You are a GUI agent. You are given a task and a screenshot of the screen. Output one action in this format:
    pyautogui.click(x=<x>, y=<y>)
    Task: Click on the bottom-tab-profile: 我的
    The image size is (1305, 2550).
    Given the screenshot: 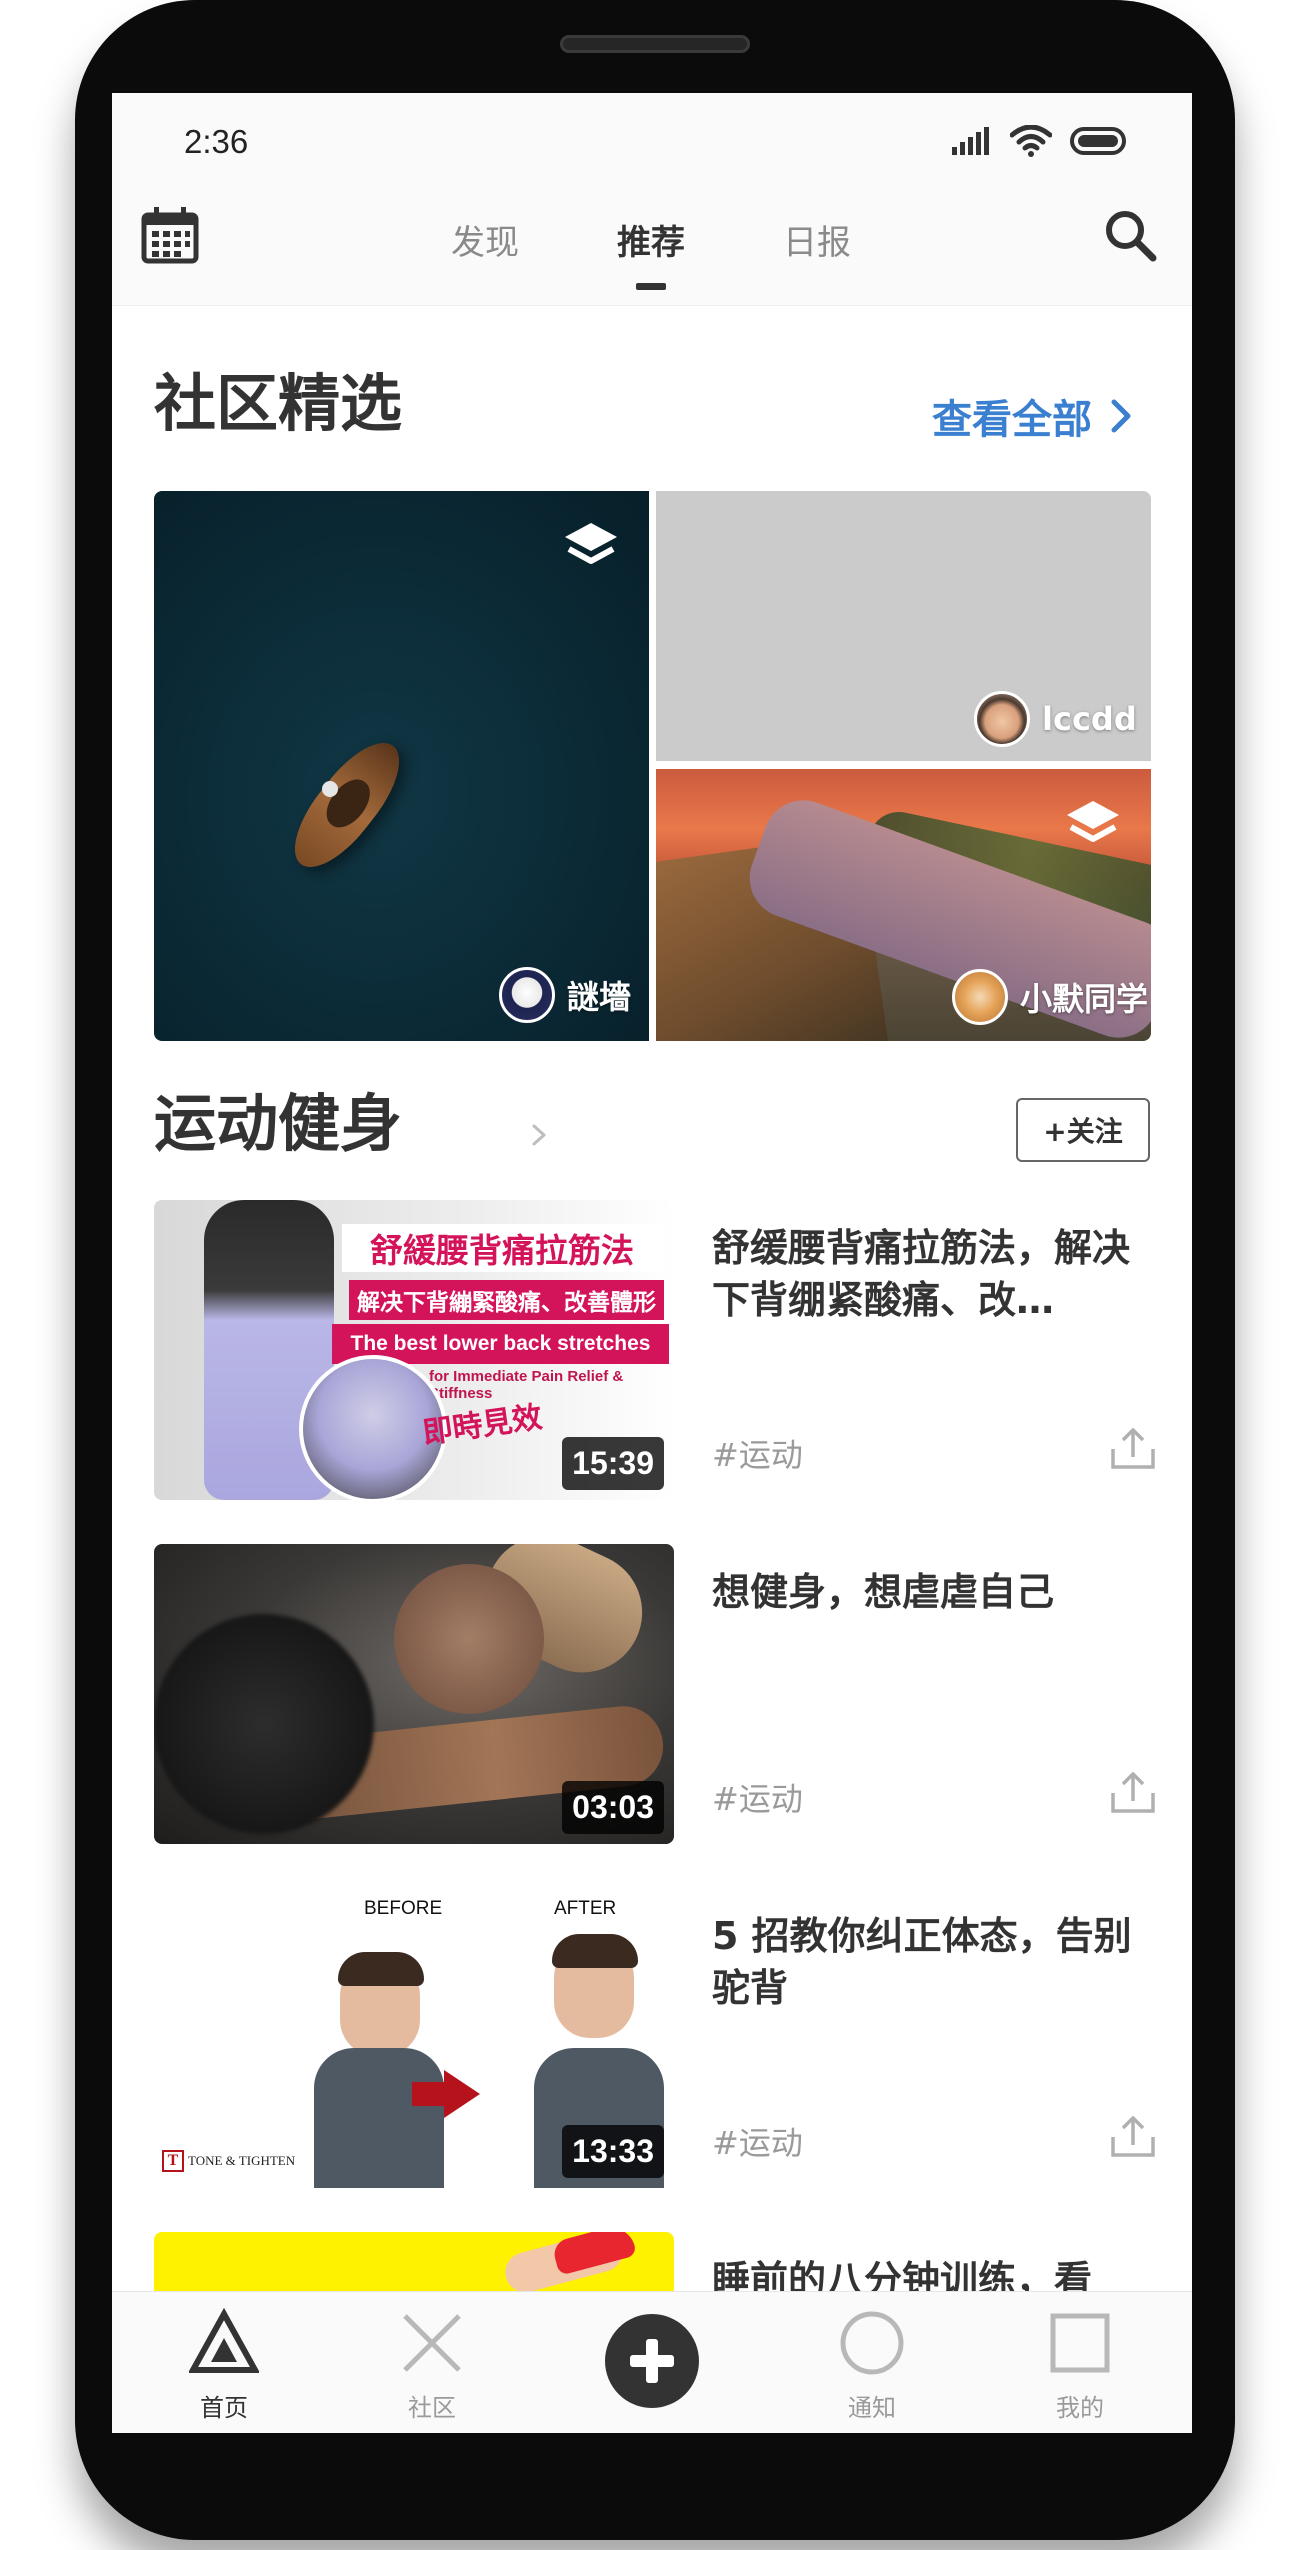 What is the action you would take?
    pyautogui.click(x=1080, y=2362)
    